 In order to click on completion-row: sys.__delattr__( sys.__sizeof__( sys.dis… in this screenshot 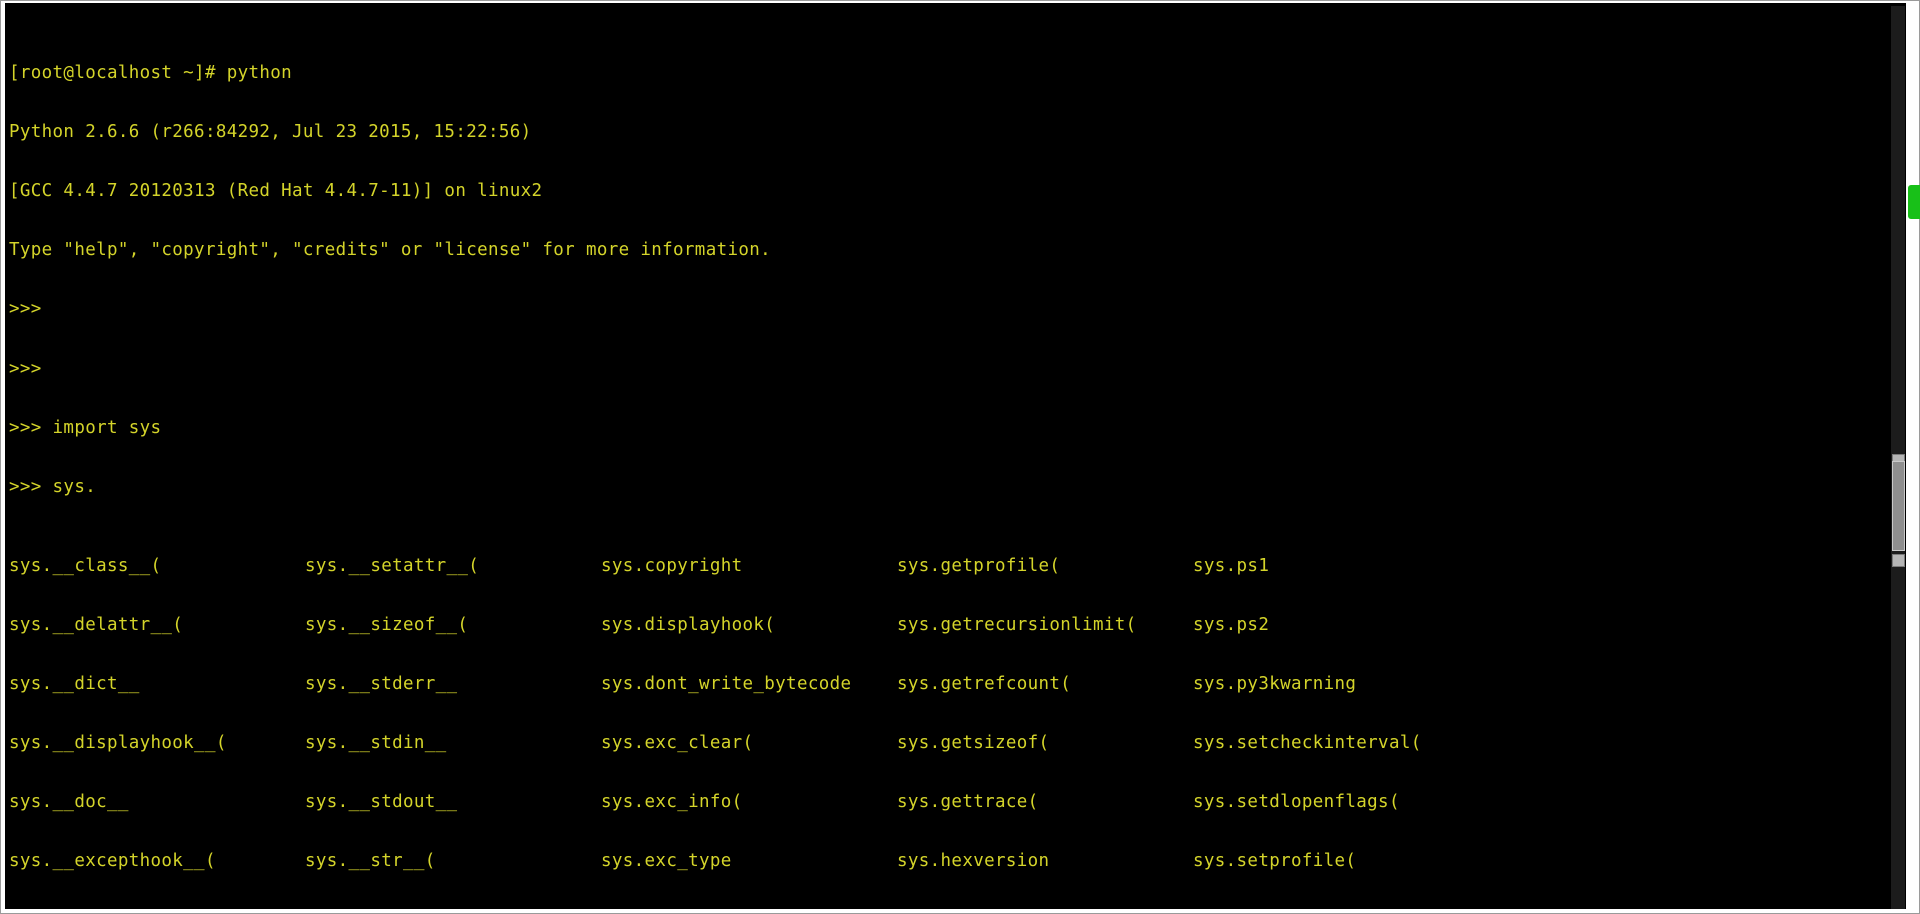, I will do `click(957, 625)`.